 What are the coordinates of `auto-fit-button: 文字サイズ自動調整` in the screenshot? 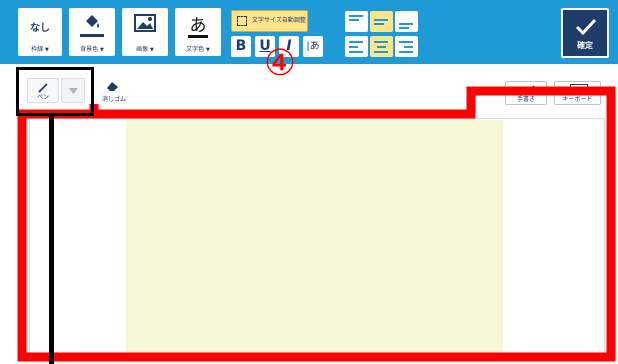 It's located at (269, 21).